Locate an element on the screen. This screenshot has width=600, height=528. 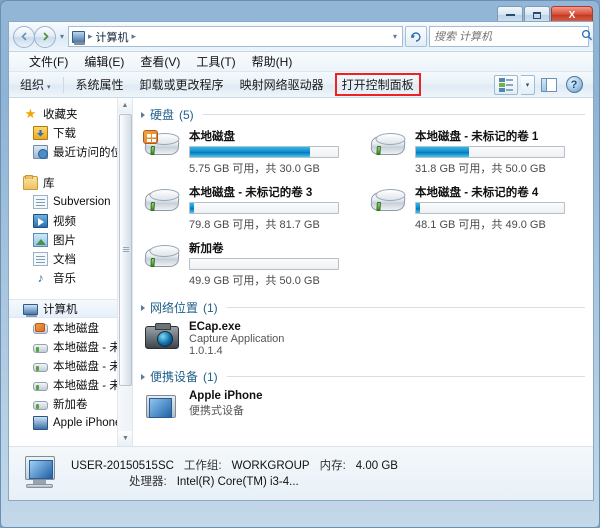
refresh-button is located at coordinates (416, 36).